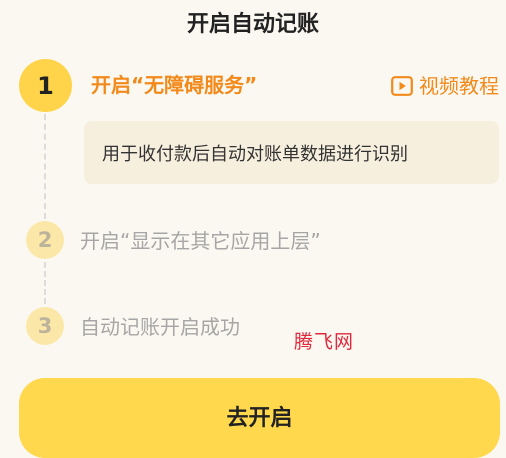 Image resolution: width=506 pixels, height=458 pixels. What do you see at coordinates (45, 85) in the screenshot?
I see `step-1-number-badge: 1` at bounding box center [45, 85].